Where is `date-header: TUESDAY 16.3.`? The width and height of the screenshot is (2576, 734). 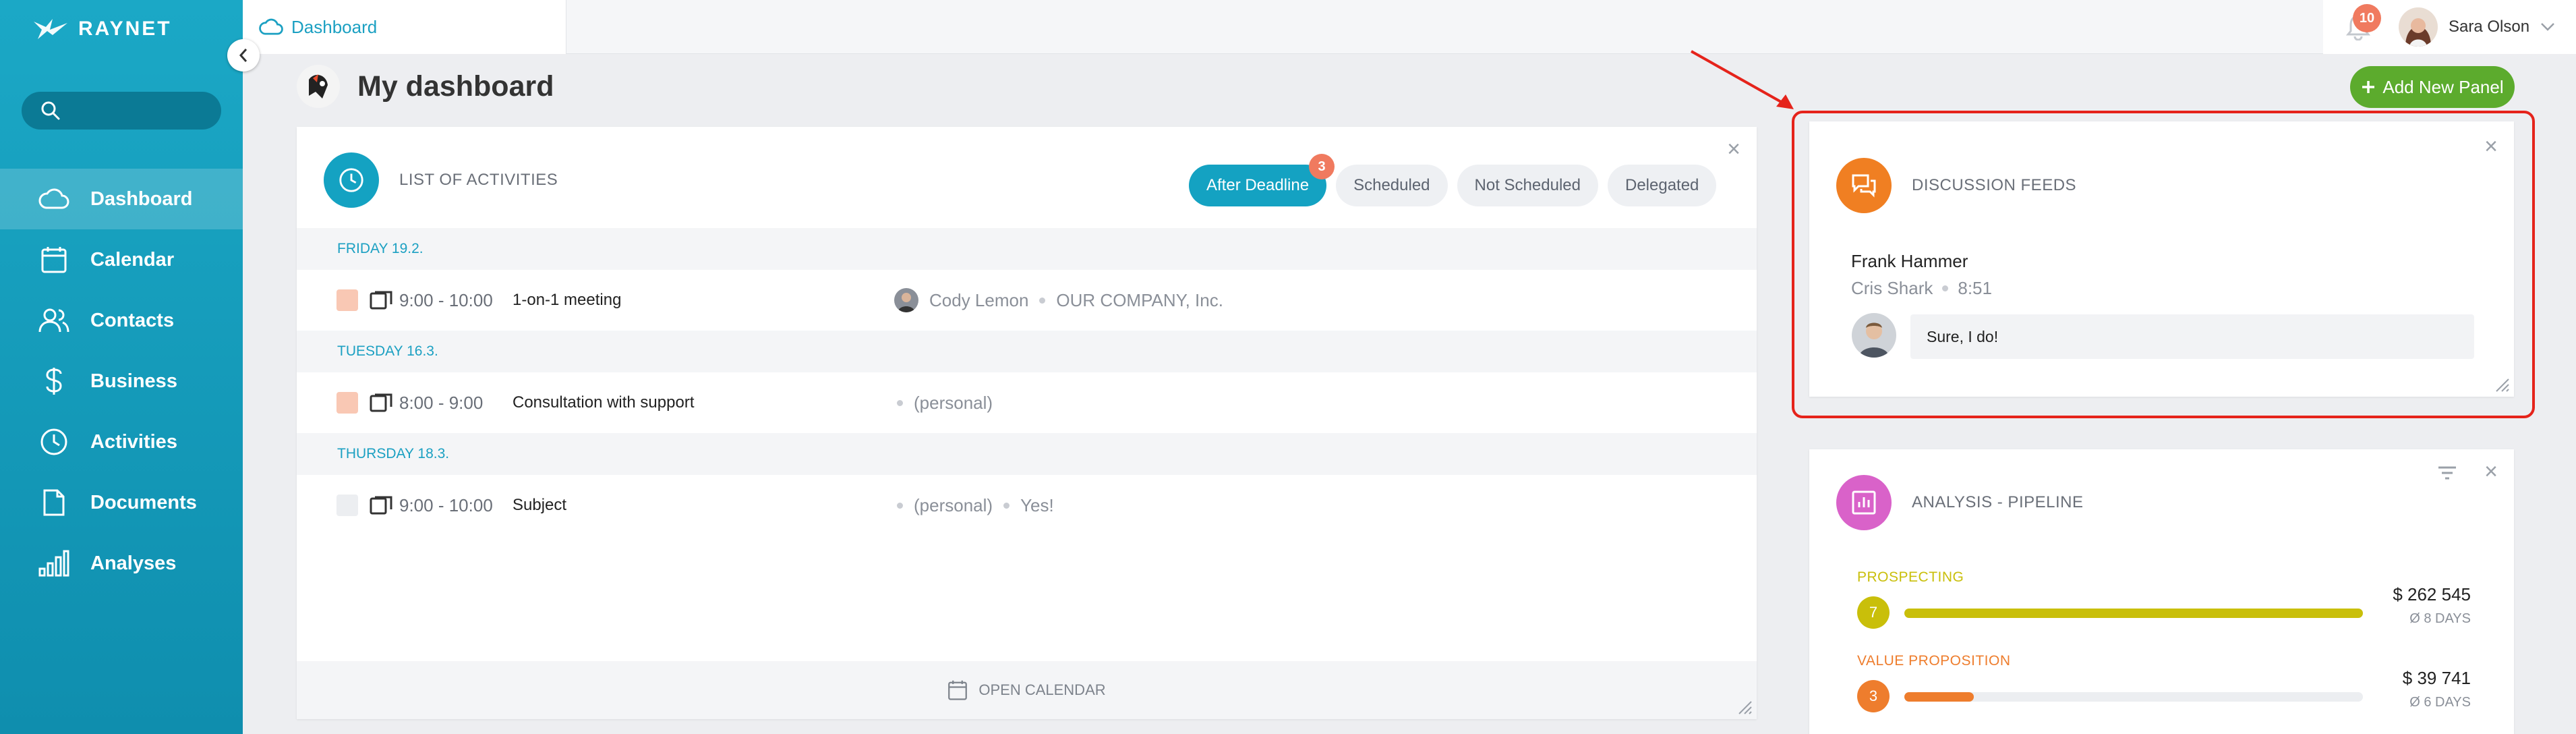 date-header: TUESDAY 16.3. is located at coordinates (1027, 351).